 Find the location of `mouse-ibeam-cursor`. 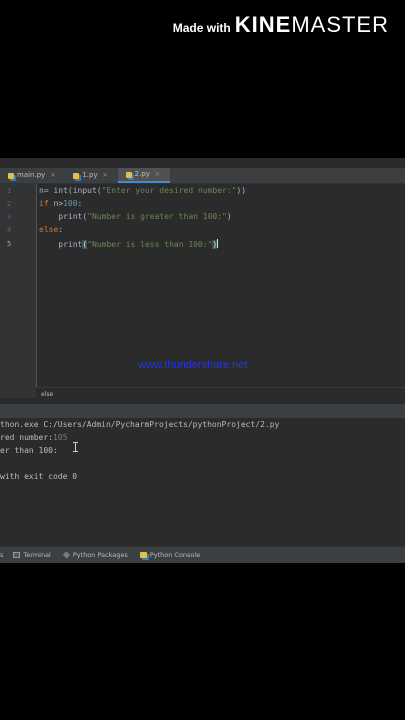

mouse-ibeam-cursor is located at coordinates (75, 447).